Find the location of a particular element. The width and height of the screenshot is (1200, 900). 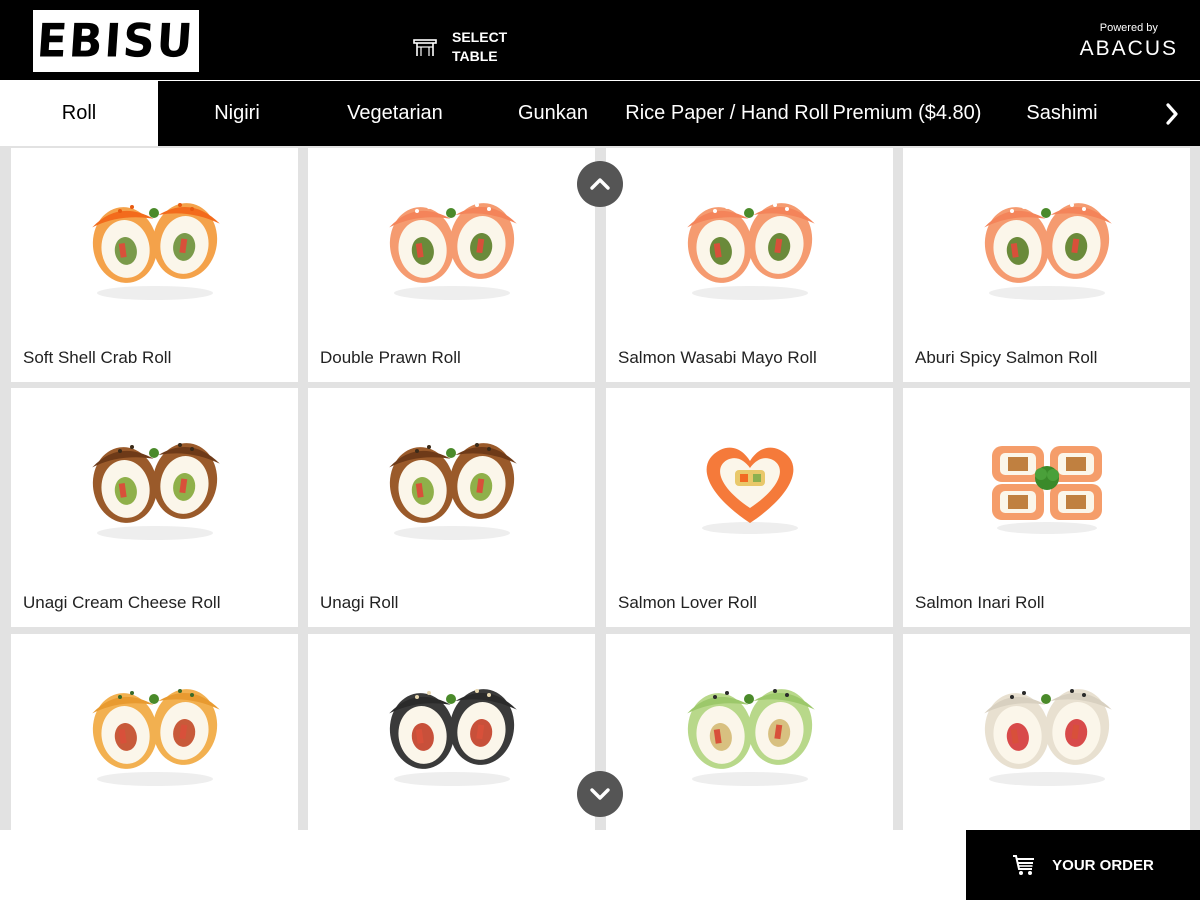

restaurant-logo: EBISU is located at coordinates (116, 41).